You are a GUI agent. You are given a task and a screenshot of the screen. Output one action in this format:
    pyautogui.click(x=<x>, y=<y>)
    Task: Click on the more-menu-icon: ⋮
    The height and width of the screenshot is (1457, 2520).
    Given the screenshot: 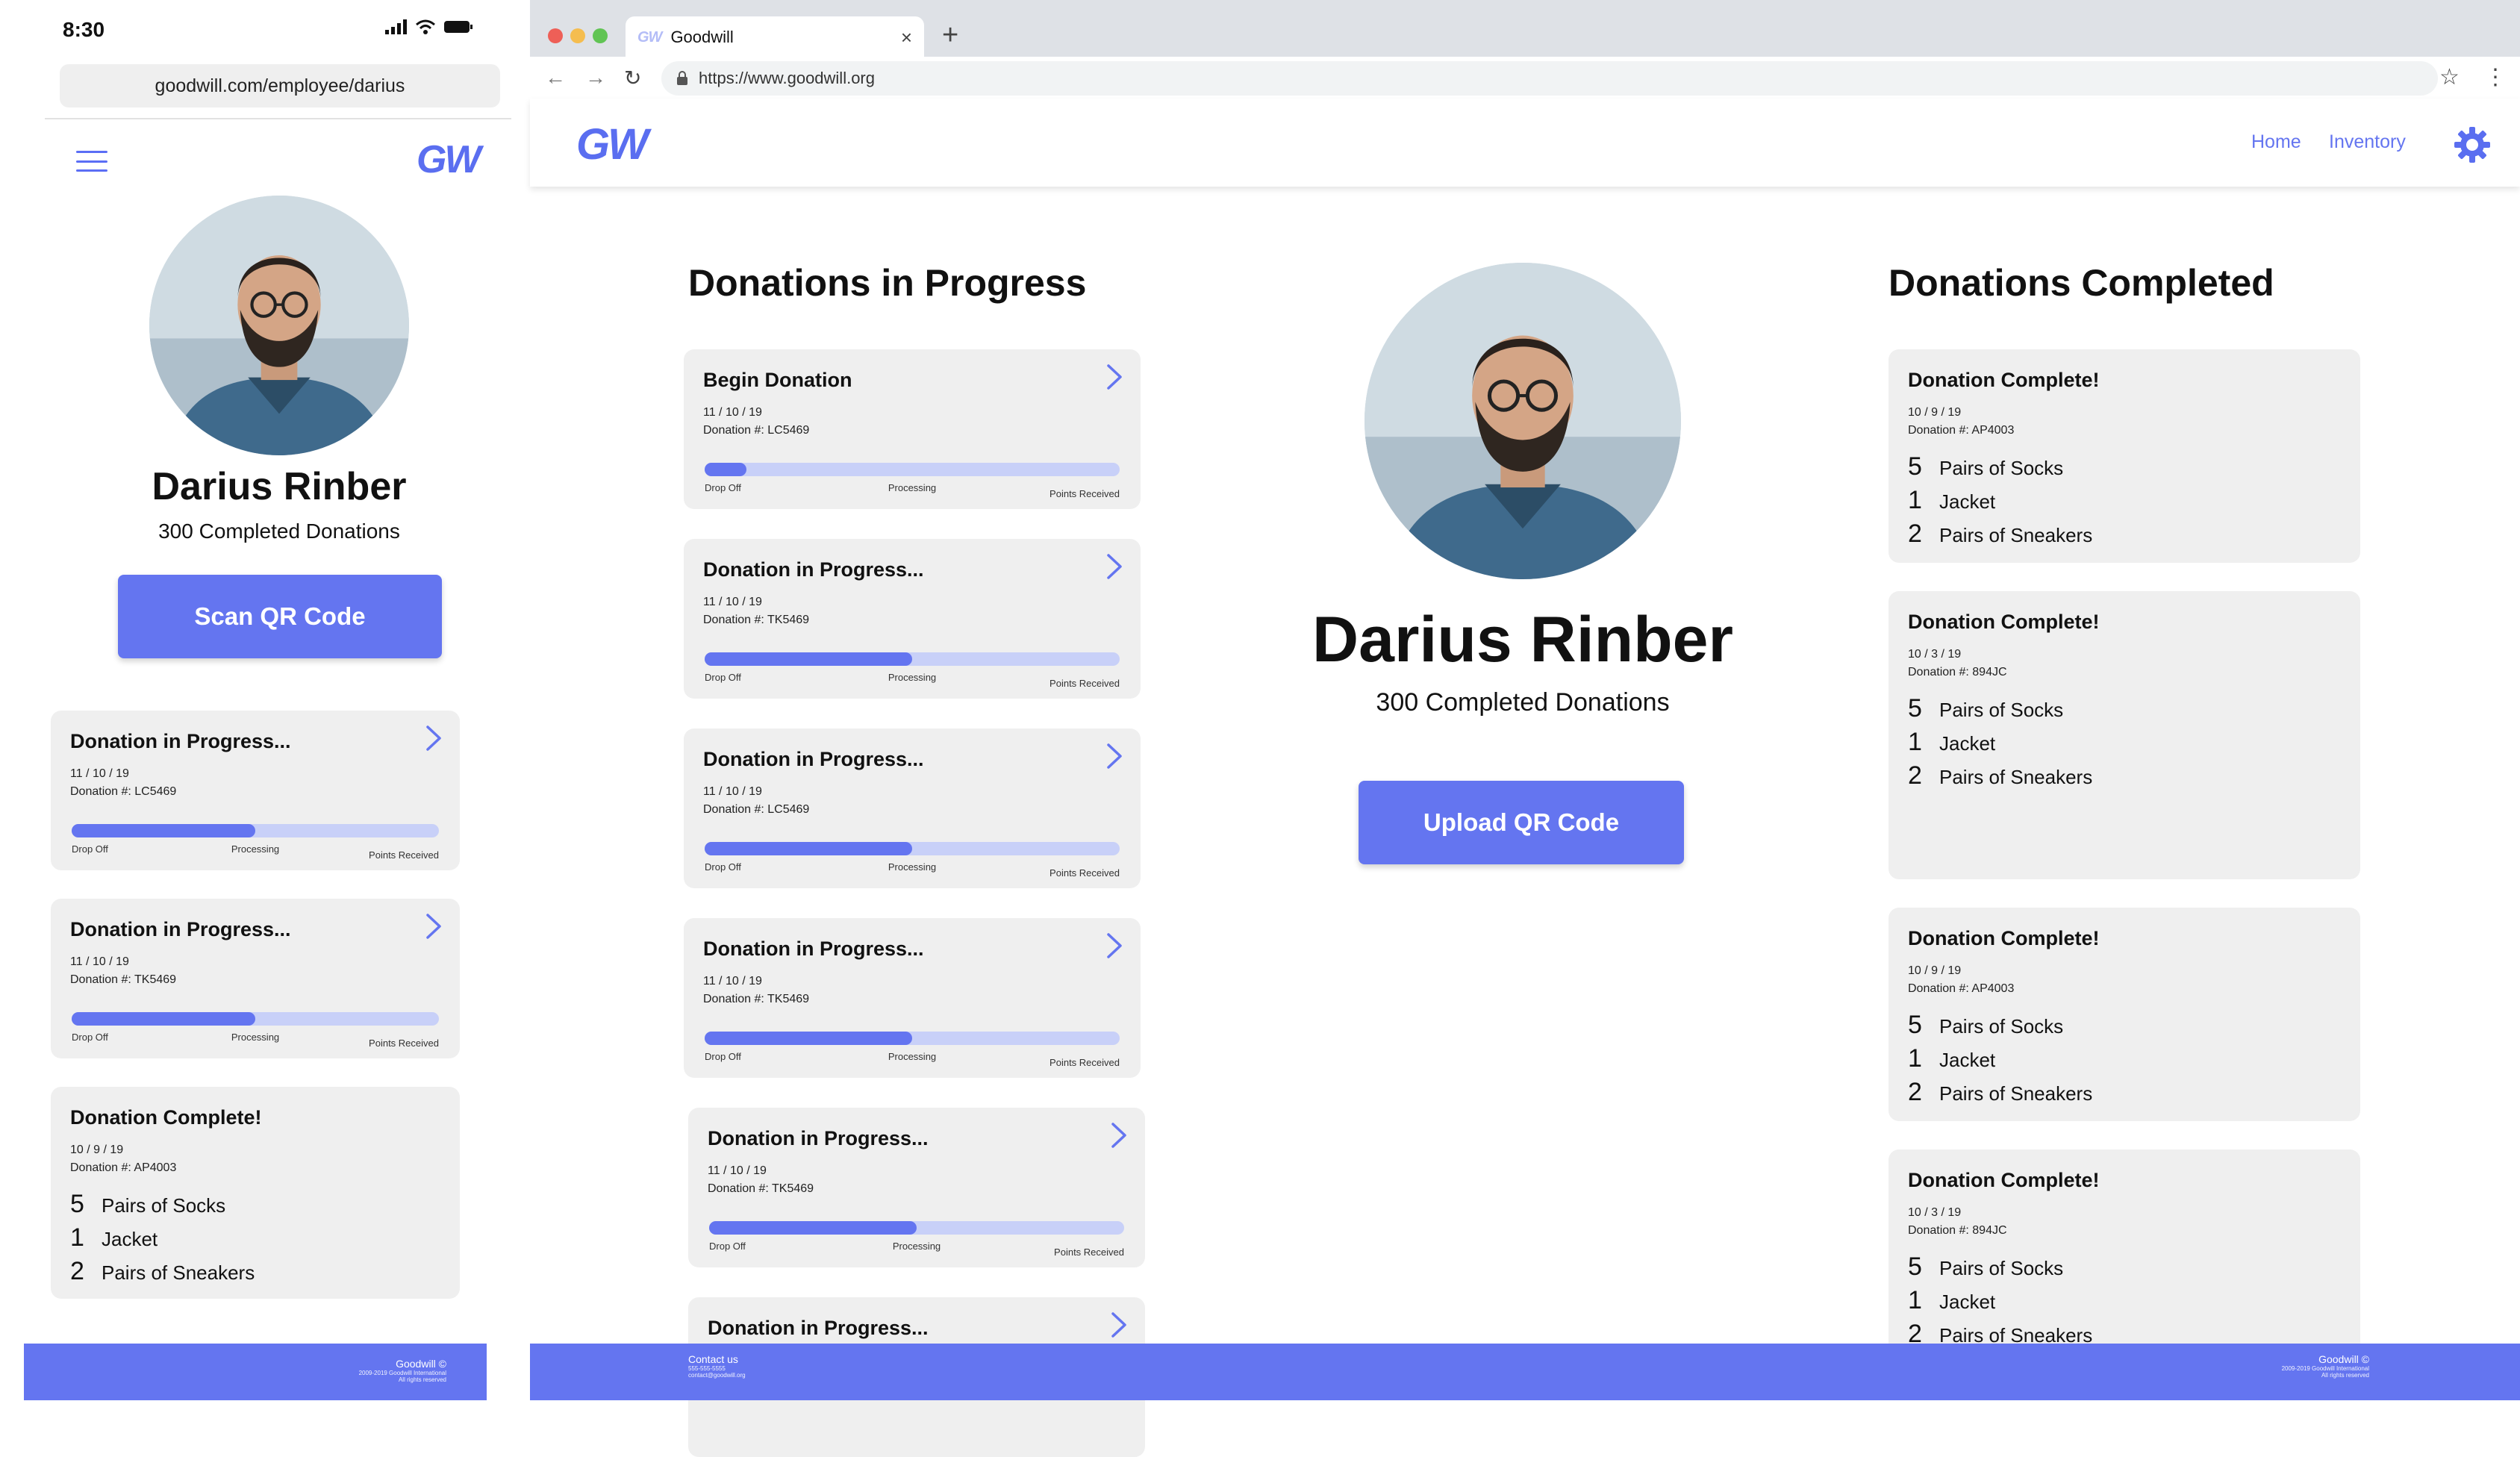 What is the action you would take?
    pyautogui.click(x=2495, y=77)
    